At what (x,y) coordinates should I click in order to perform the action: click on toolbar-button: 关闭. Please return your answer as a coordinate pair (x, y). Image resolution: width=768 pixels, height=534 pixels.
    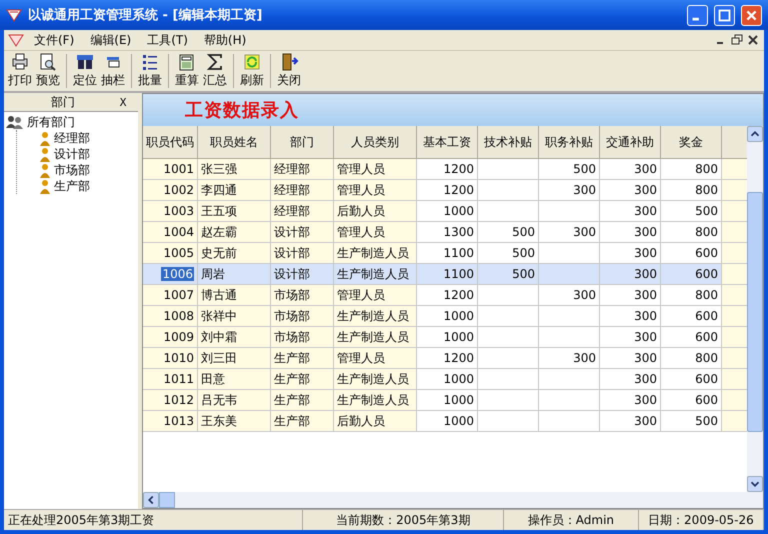
    Looking at the image, I should click on (289, 71).